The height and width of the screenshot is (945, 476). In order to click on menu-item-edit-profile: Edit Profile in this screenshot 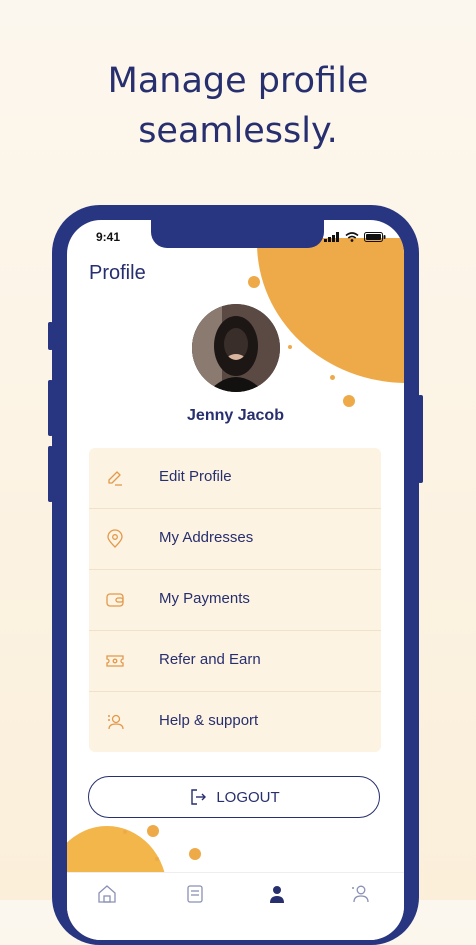, I will do `click(235, 478)`.